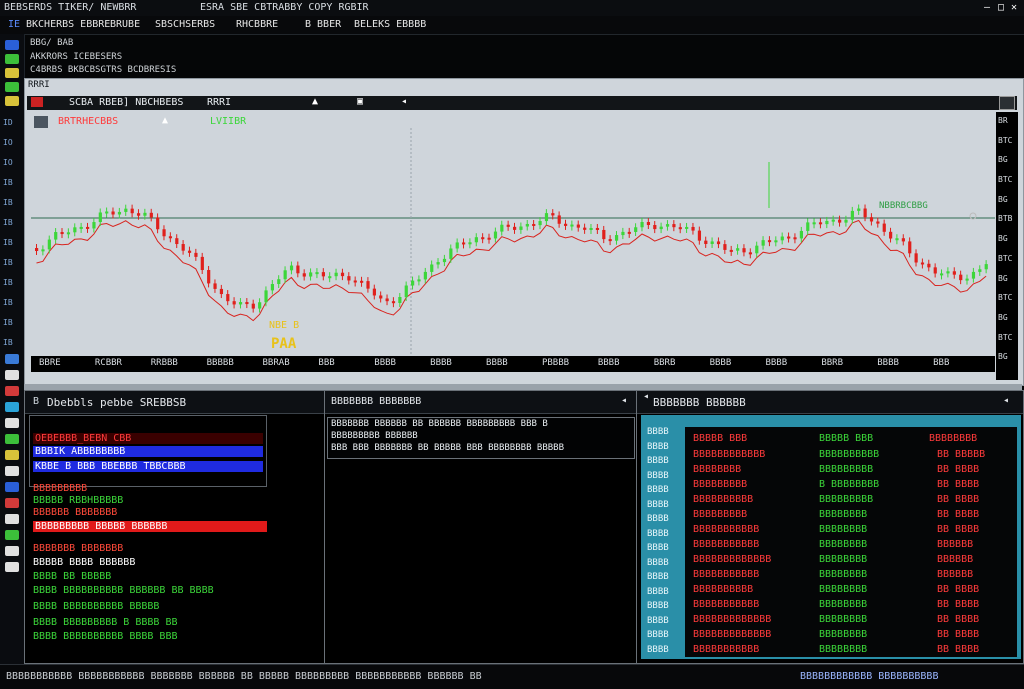 The width and height of the screenshot is (1024, 689). What do you see at coordinates (148, 466) in the screenshot?
I see `order-row: KBBE B BBB BBEBBB TBBCBBB` at bounding box center [148, 466].